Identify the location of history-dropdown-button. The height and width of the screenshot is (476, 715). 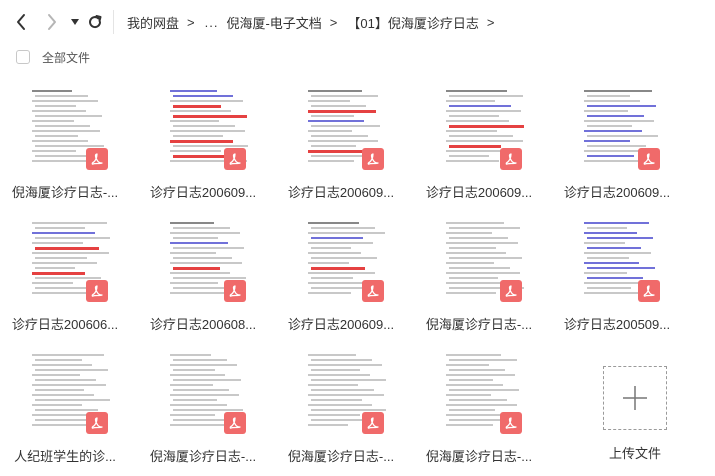
(75, 22).